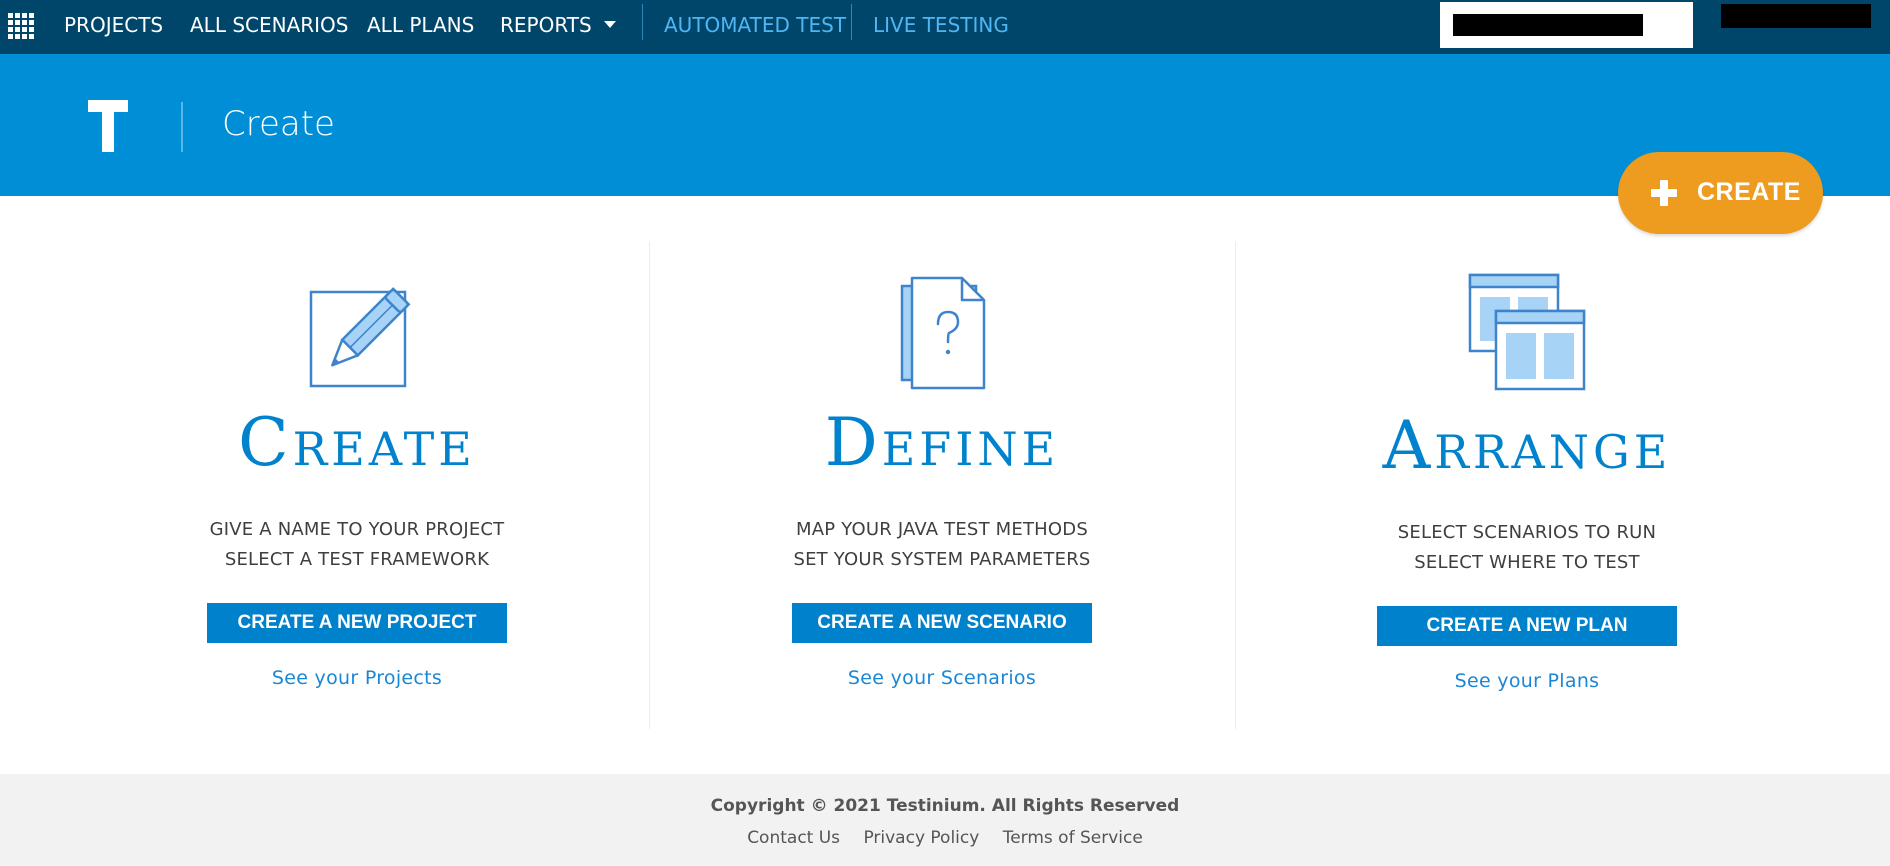 The height and width of the screenshot is (866, 1890). I want to click on redacted-text, so click(1548, 25).